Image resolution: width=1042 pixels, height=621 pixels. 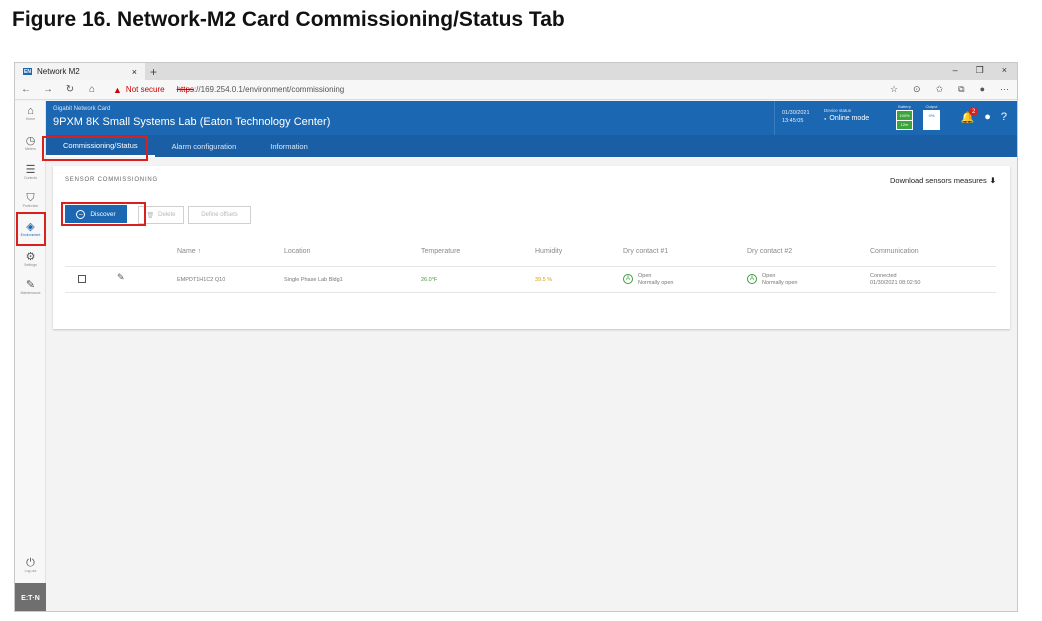 What do you see at coordinates (82, 279) in the screenshot?
I see `row-checkbox` at bounding box center [82, 279].